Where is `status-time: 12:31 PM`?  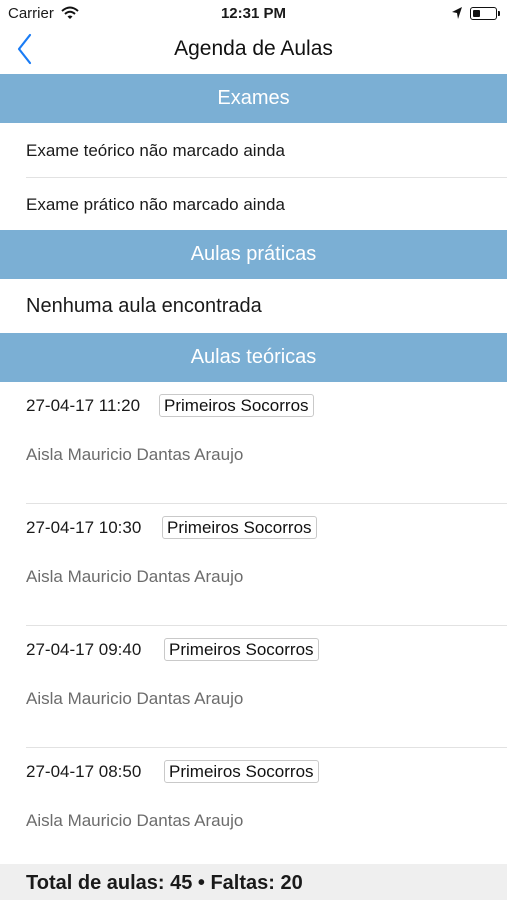
status-time: 12:31 PM is located at coordinates (253, 13).